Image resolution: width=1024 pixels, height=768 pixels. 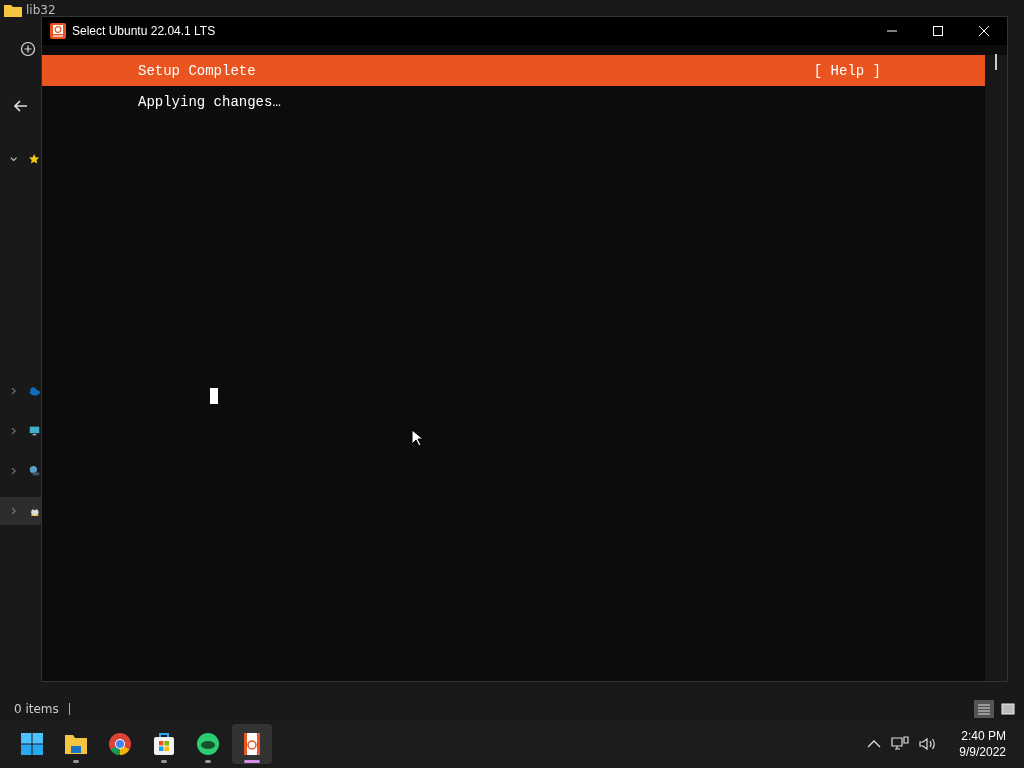 What do you see at coordinates (36, 709) in the screenshot?
I see `item-count: 0 items` at bounding box center [36, 709].